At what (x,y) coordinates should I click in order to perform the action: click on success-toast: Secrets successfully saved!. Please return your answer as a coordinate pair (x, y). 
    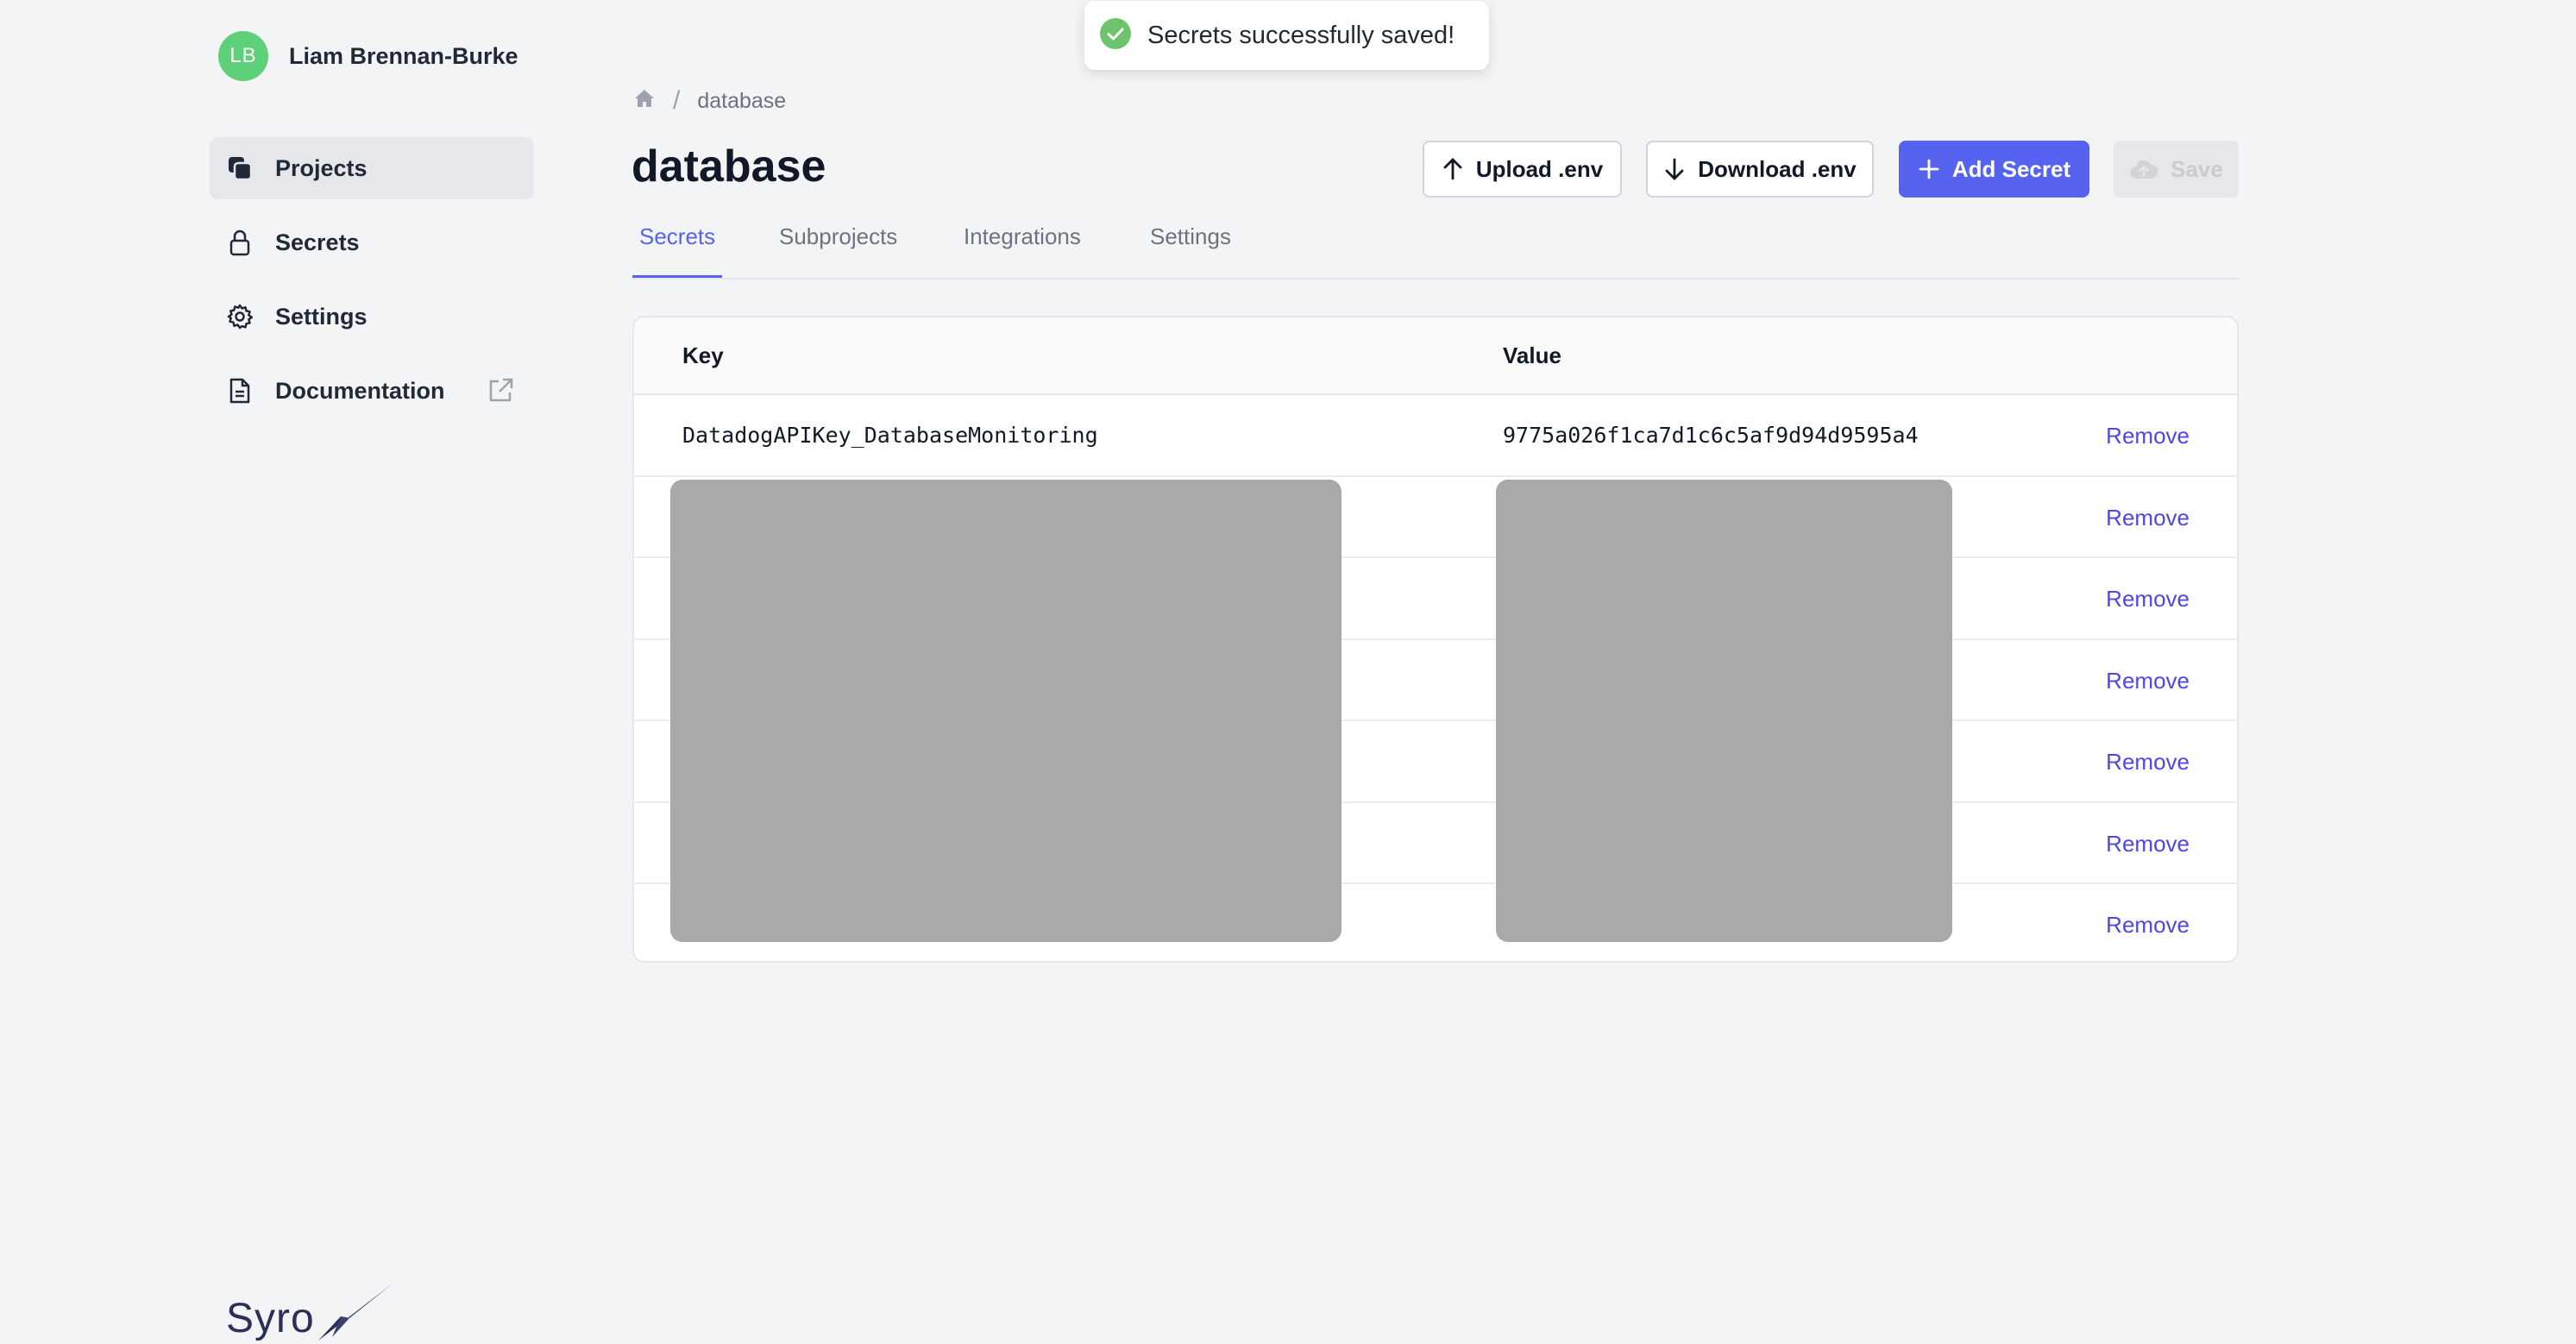
    Looking at the image, I should click on (1286, 35).